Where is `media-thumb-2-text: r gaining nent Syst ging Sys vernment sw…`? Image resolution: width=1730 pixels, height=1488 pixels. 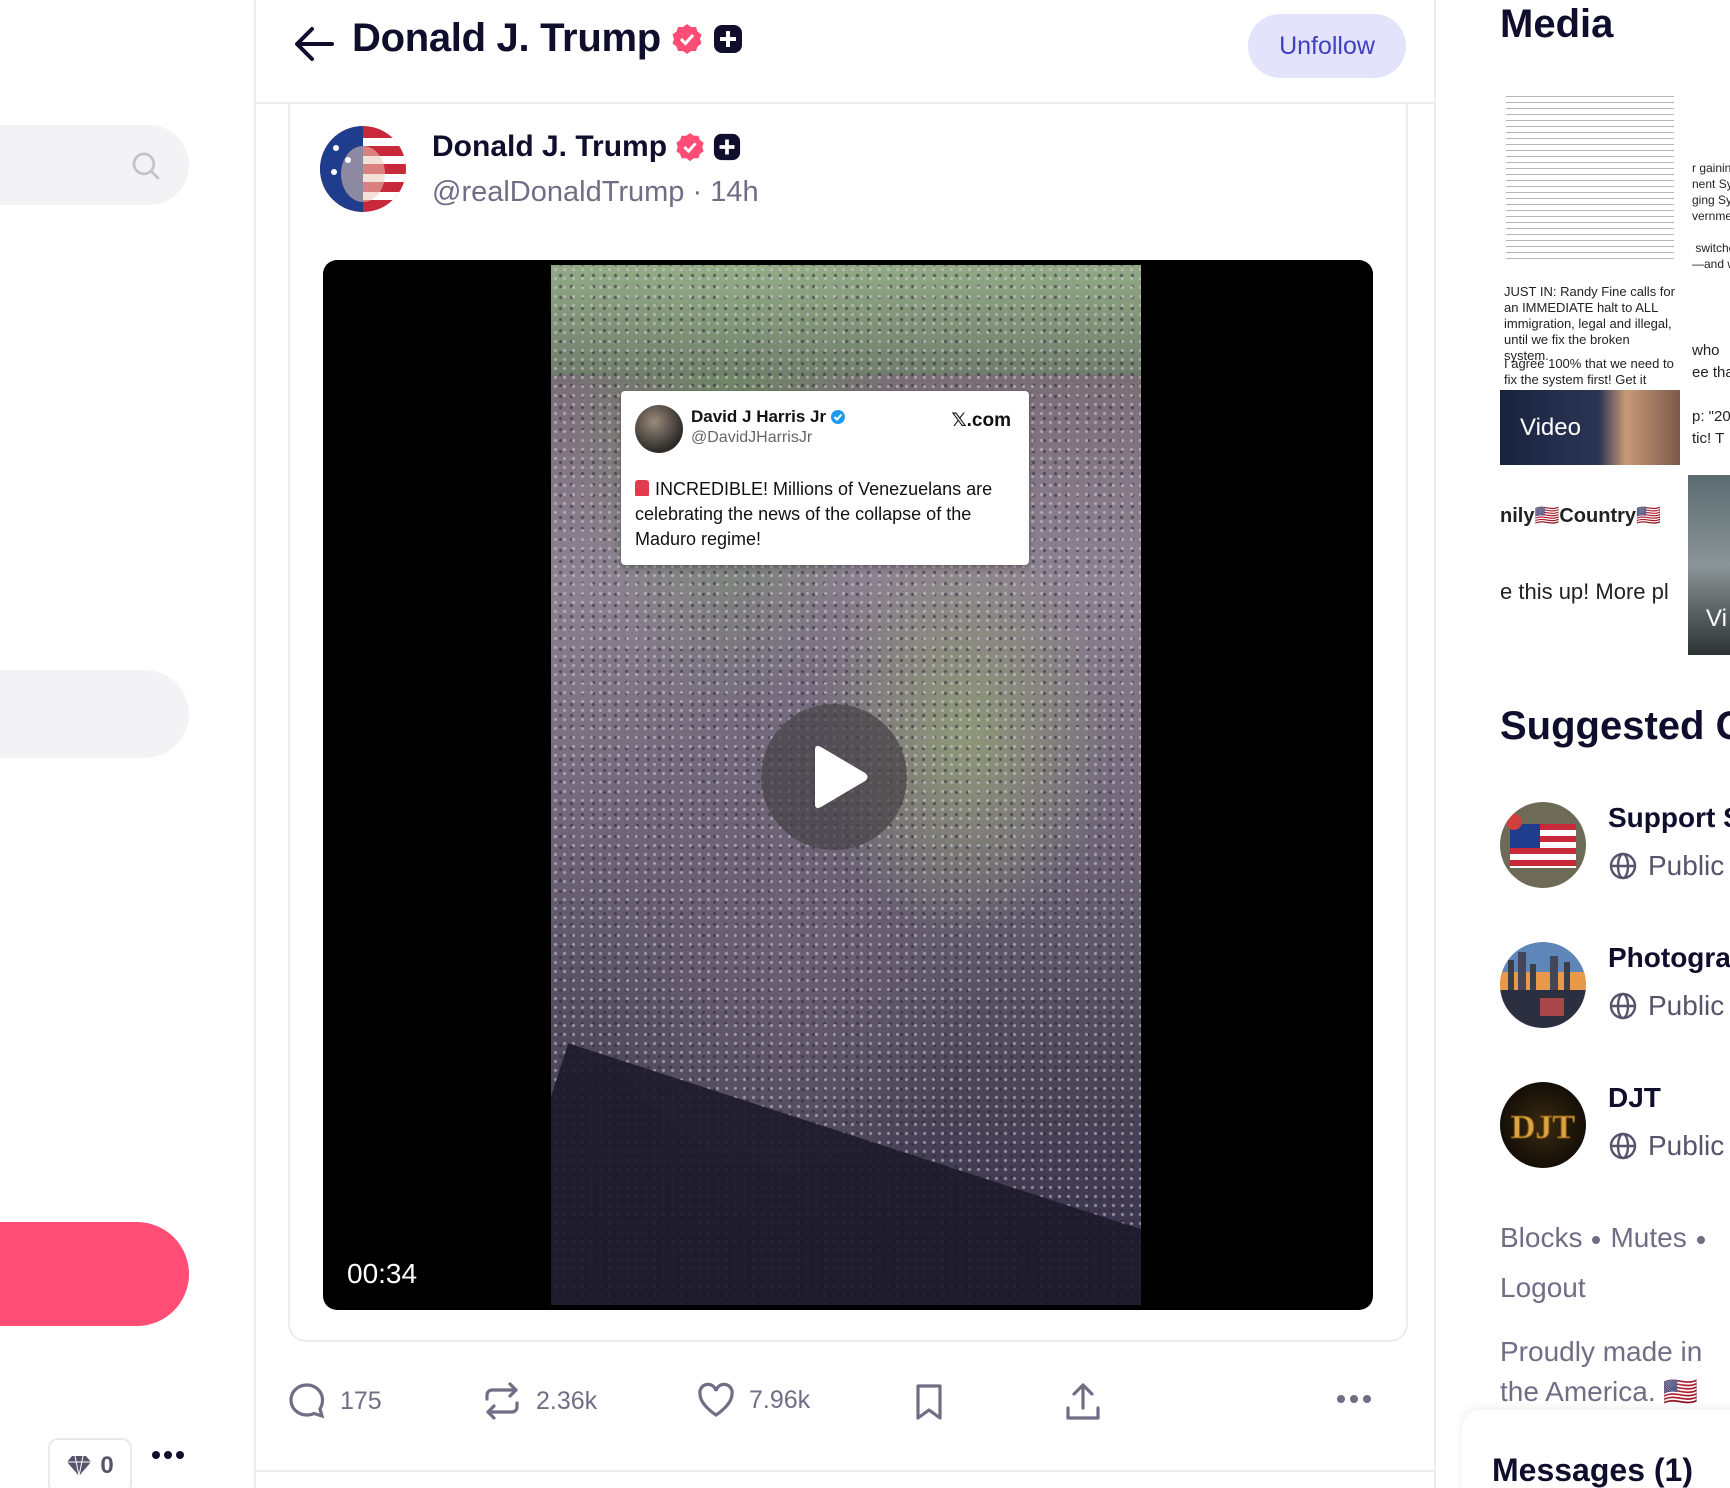
media-thumb-2-text: r gaining nent Syst ging Sys vernment sw… is located at coordinates (1711, 215).